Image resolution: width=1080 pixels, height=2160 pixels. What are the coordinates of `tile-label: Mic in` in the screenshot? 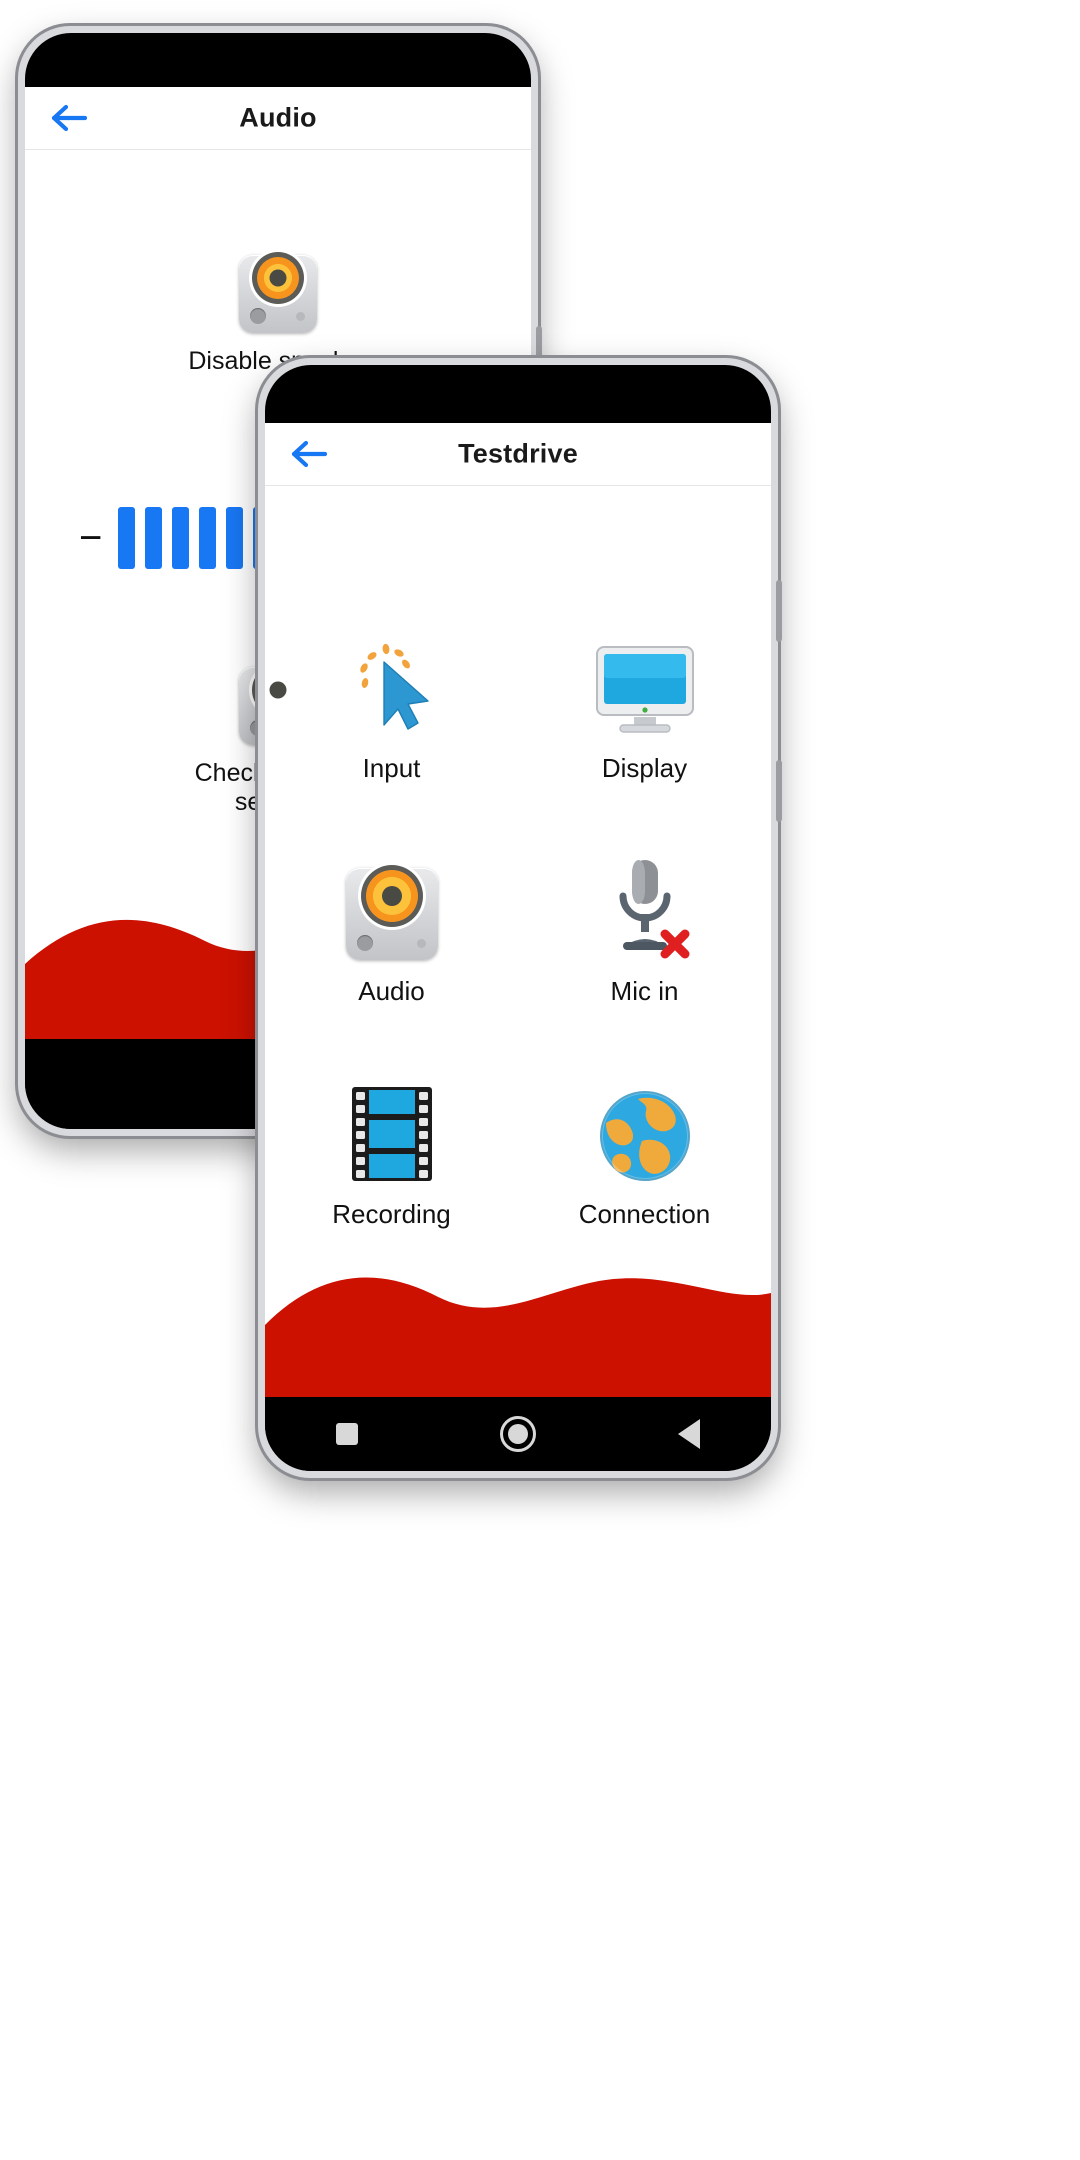 It's located at (644, 991).